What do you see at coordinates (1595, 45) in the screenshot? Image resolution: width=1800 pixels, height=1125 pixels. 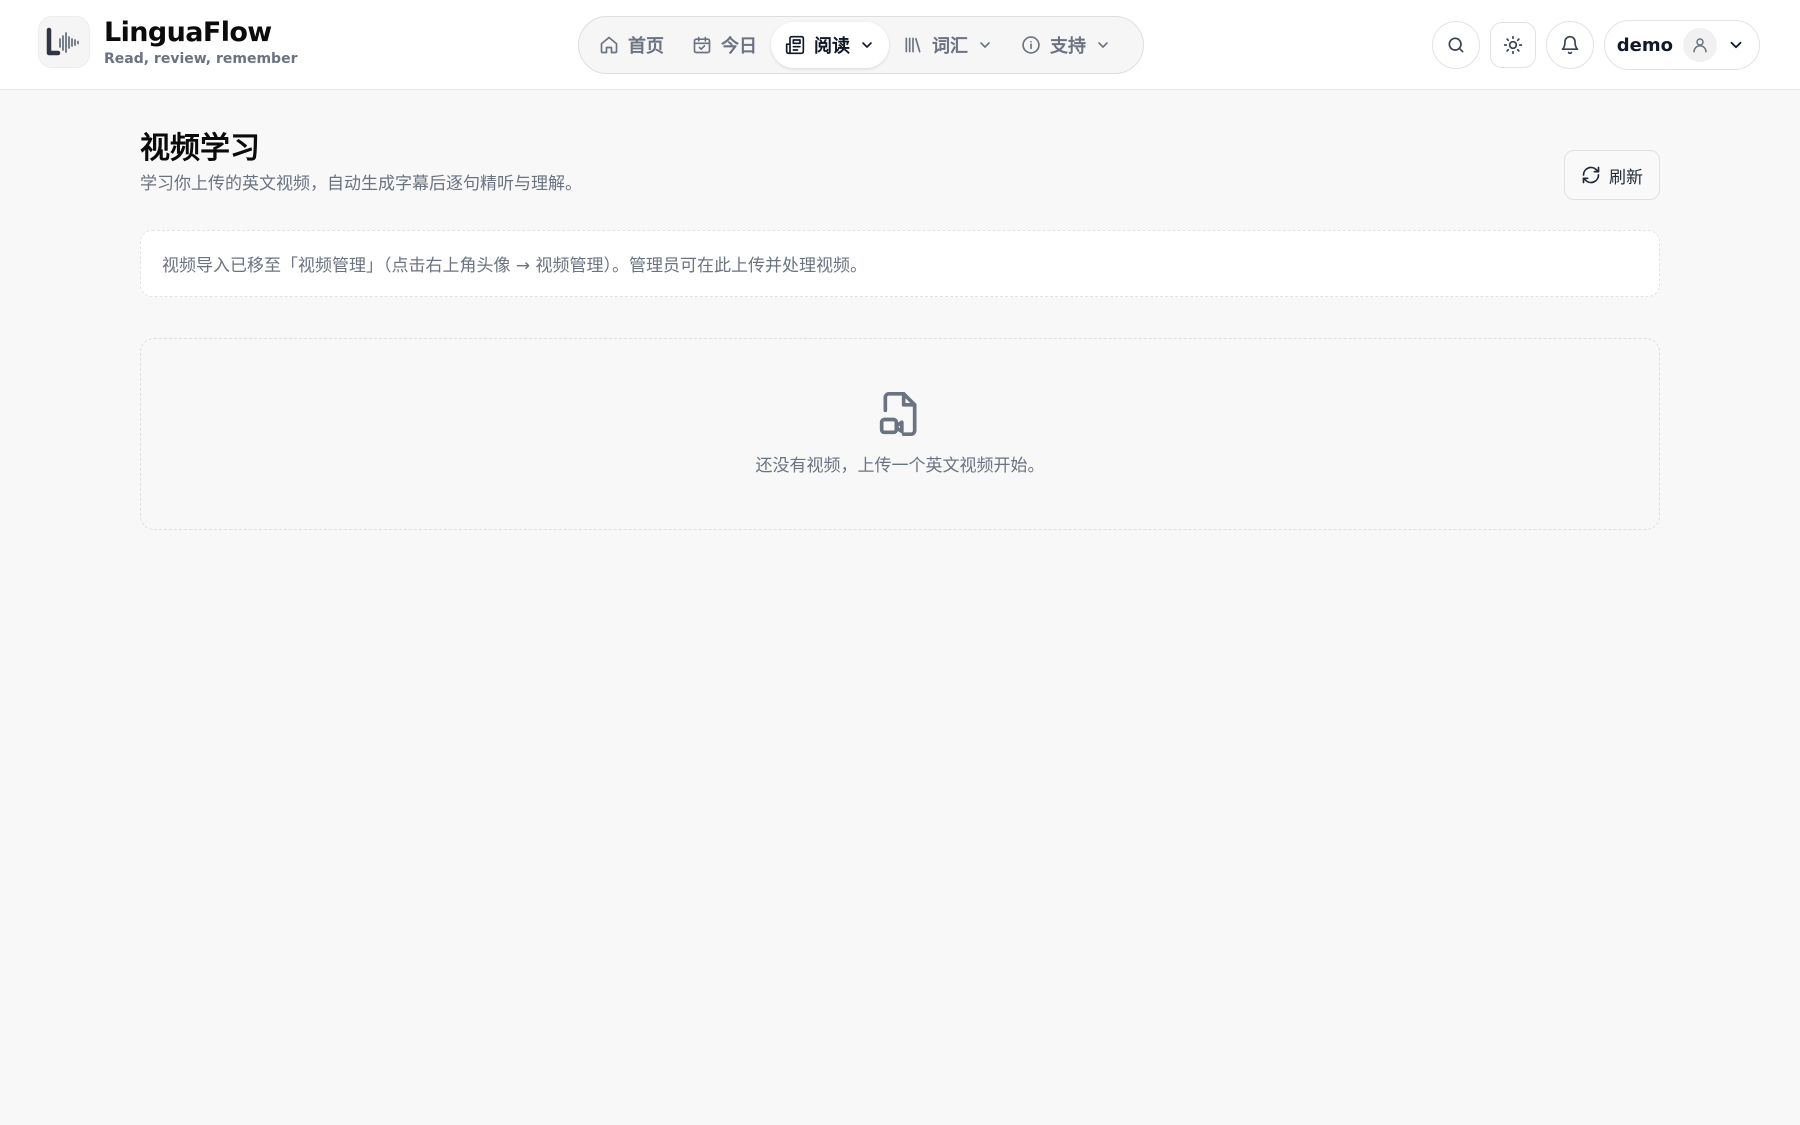 I see `header-actions: demo` at bounding box center [1595, 45].